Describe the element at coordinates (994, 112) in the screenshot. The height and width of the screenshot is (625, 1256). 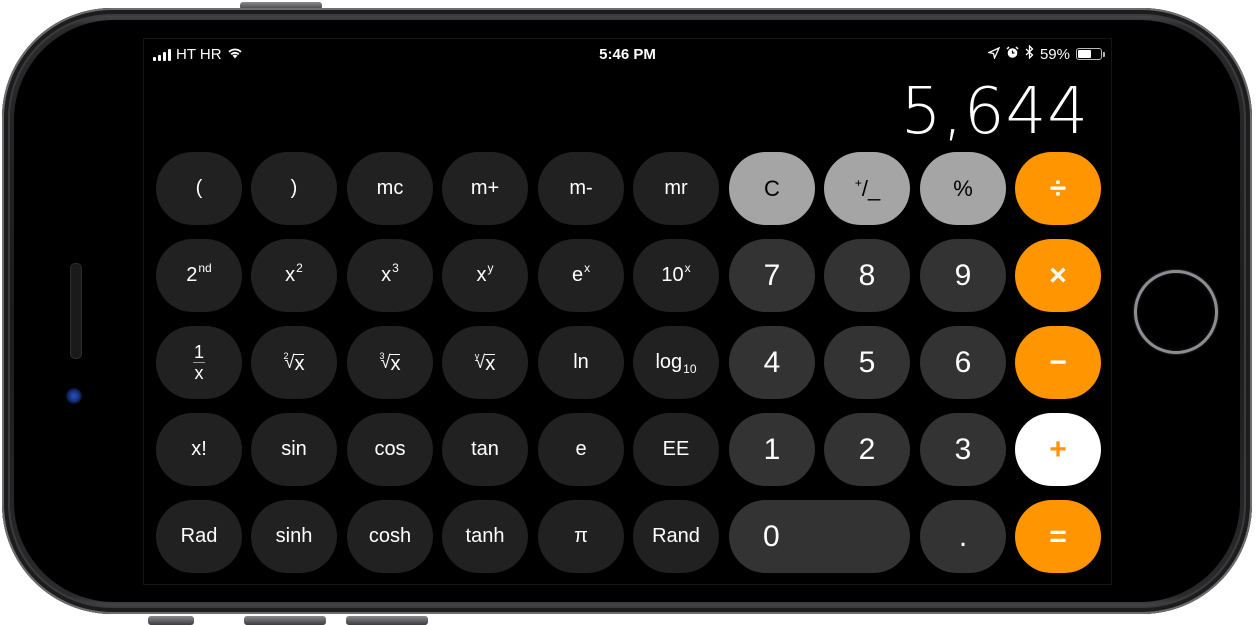
I see `result-display: 5,644` at that location.